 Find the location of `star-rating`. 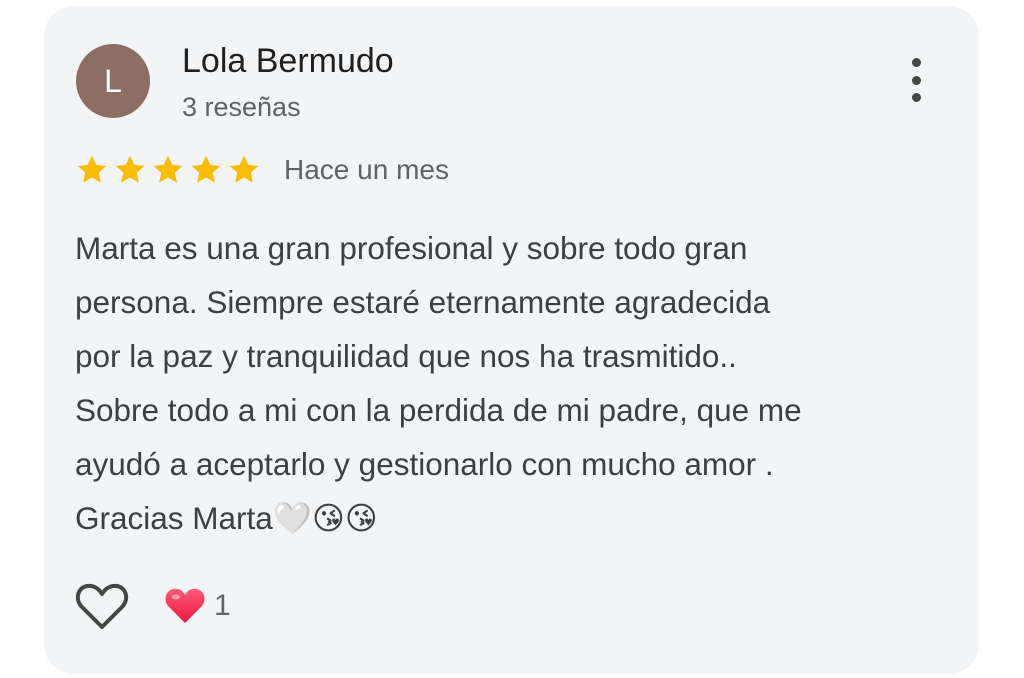

star-rating is located at coordinates (168, 170).